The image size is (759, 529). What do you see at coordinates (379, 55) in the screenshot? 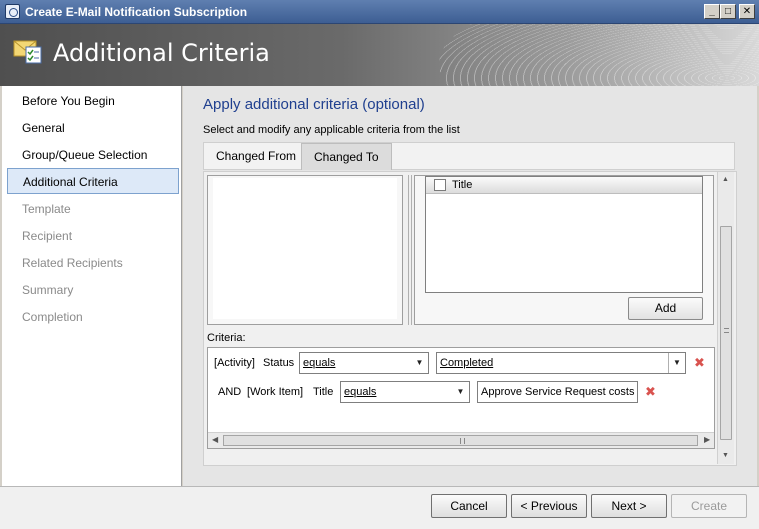
I see `header-banner: Additional Criteria` at bounding box center [379, 55].